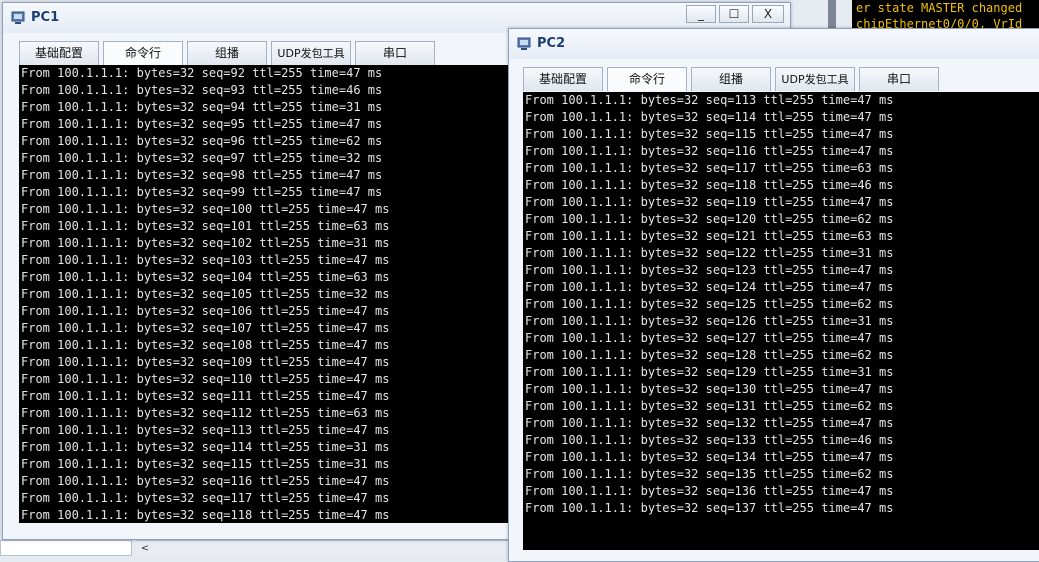 The image size is (1039, 562). Describe the element at coordinates (832, 15) in the screenshot. I see `background-divider` at that location.